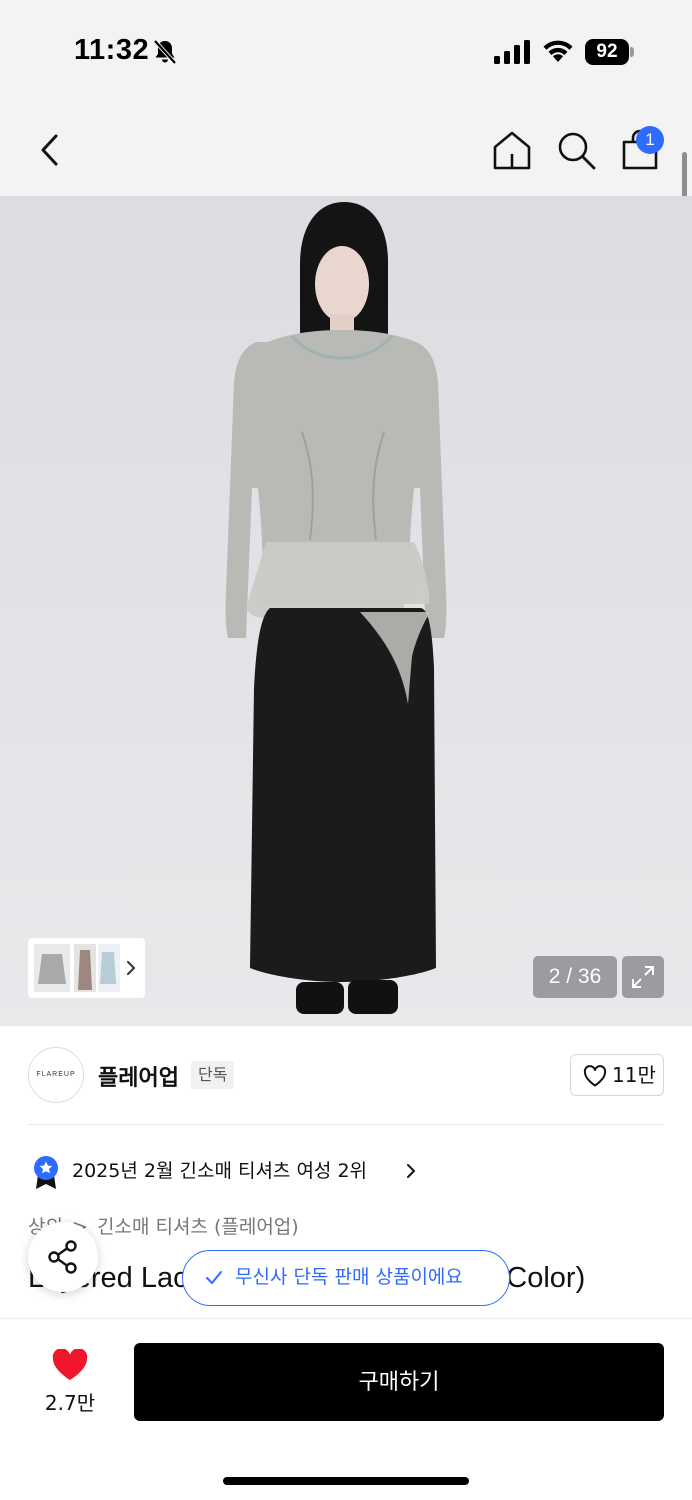 This screenshot has height=1500, width=692. Describe the element at coordinates (213, 1075) in the screenshot. I see `exclusive-tag: 단독` at that location.